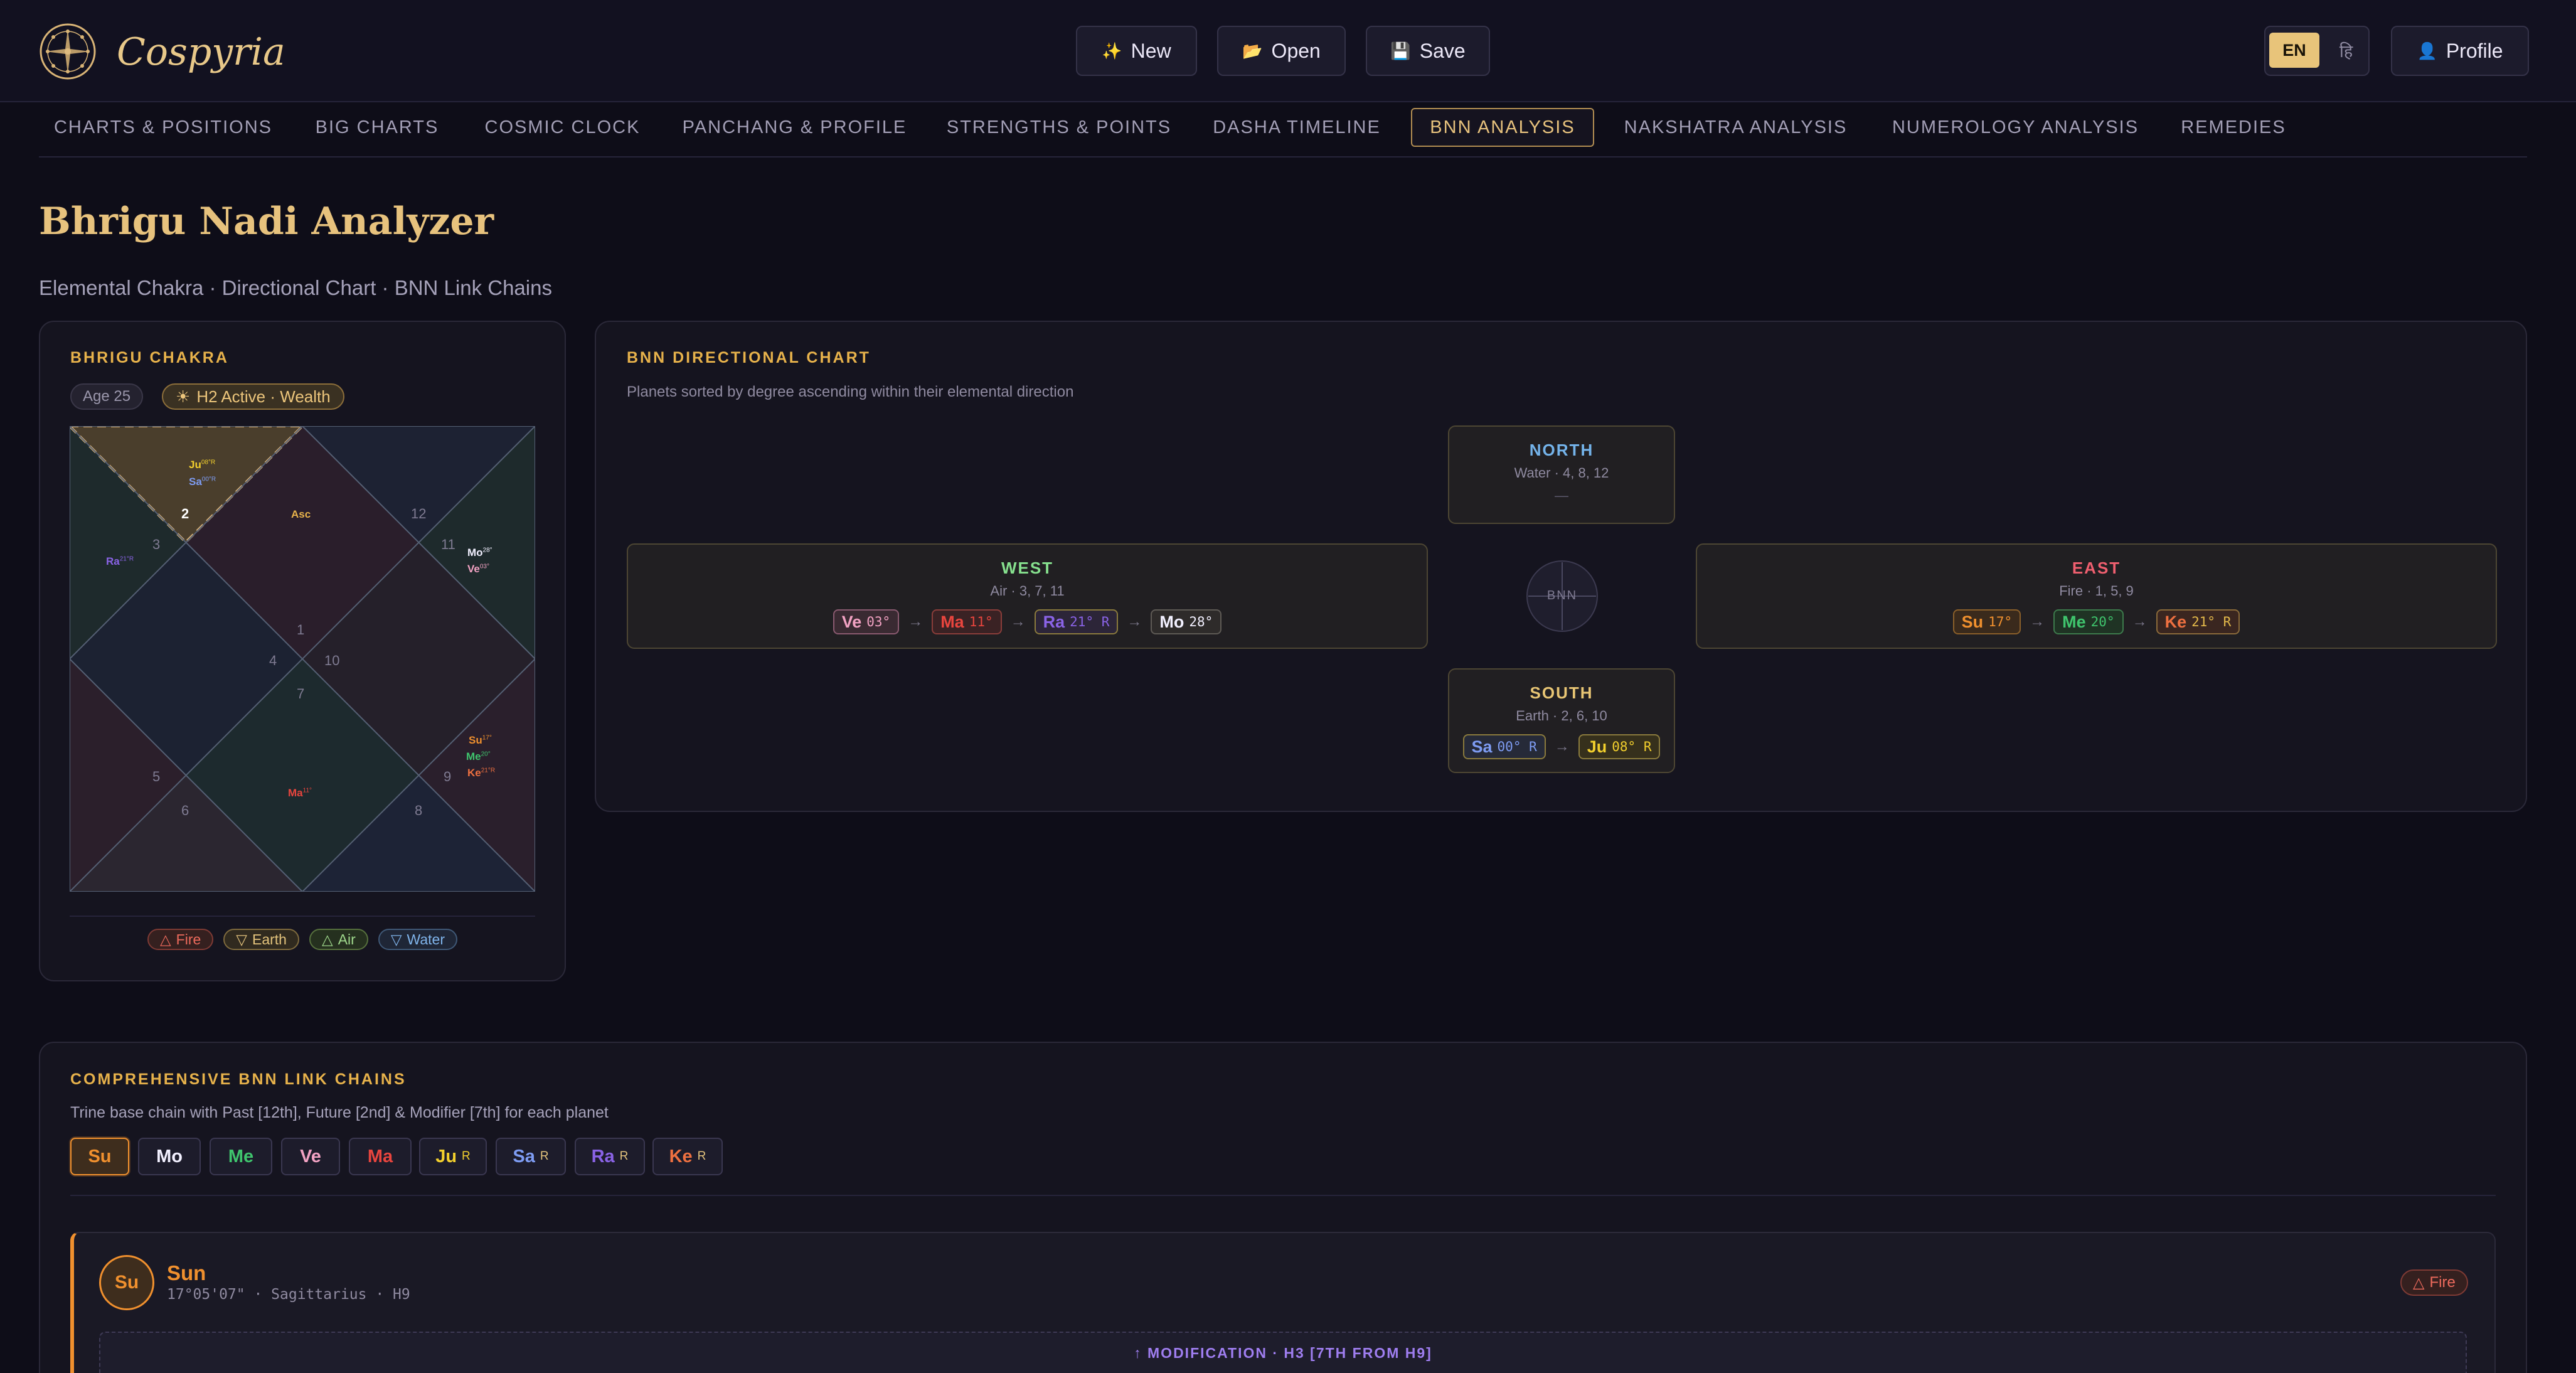 This screenshot has width=2576, height=1373. I want to click on link-chains-heading: COMPREHENSIVE BNN LINK CHAINS, so click(238, 1079).